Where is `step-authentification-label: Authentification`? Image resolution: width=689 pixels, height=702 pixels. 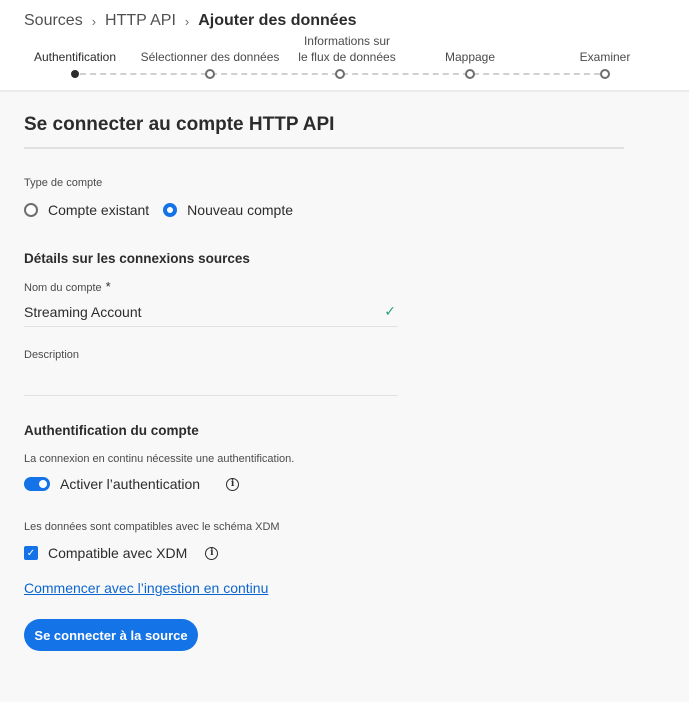
step-authentification-label: Authentification is located at coordinates (75, 57).